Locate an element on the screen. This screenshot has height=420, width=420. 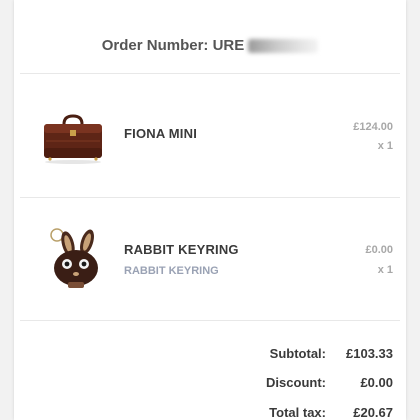
order-number-label: Order Number: URE is located at coordinates (173, 45).